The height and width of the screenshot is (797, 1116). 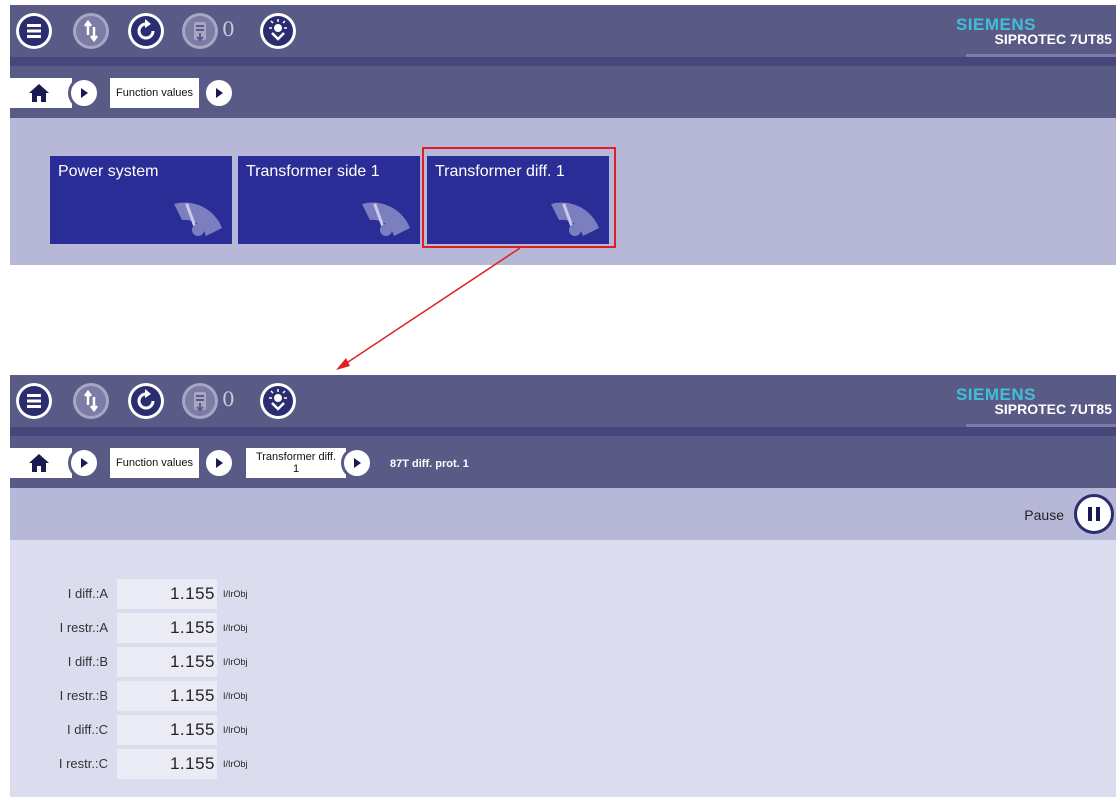 What do you see at coordinates (87, 661) in the screenshot?
I see `value-label: I diff.:B` at bounding box center [87, 661].